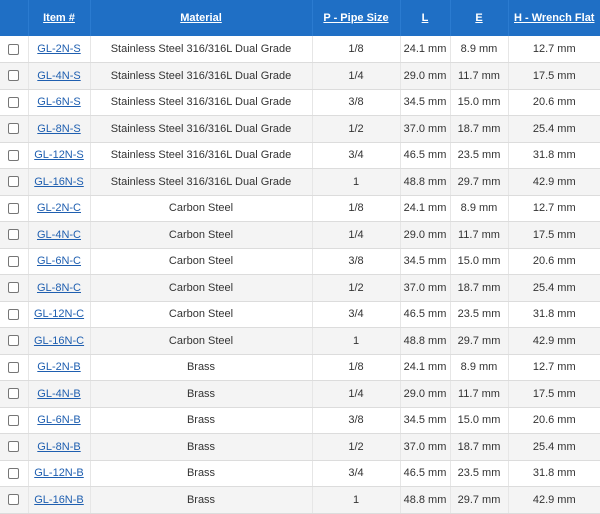 This screenshot has height=514, width=600. Describe the element at coordinates (554, 367) in the screenshot. I see `h-cell: 12.7 mm` at that location.